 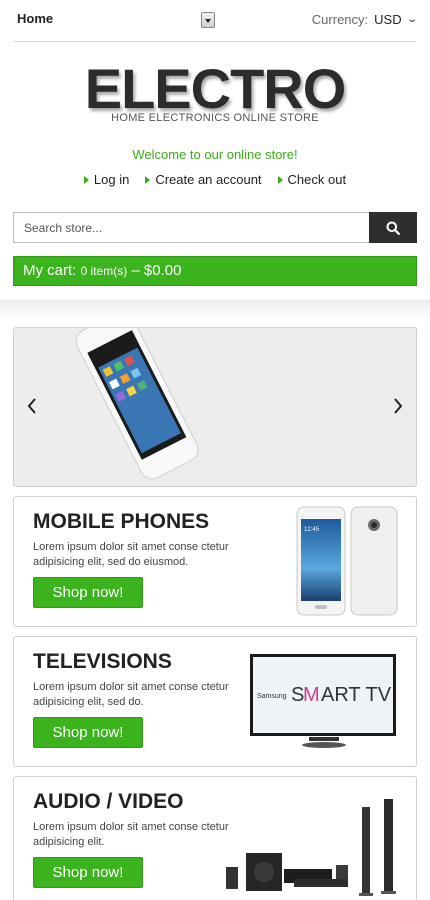 What do you see at coordinates (347, 561) in the screenshot?
I see `smartphone-image: 12:45` at bounding box center [347, 561].